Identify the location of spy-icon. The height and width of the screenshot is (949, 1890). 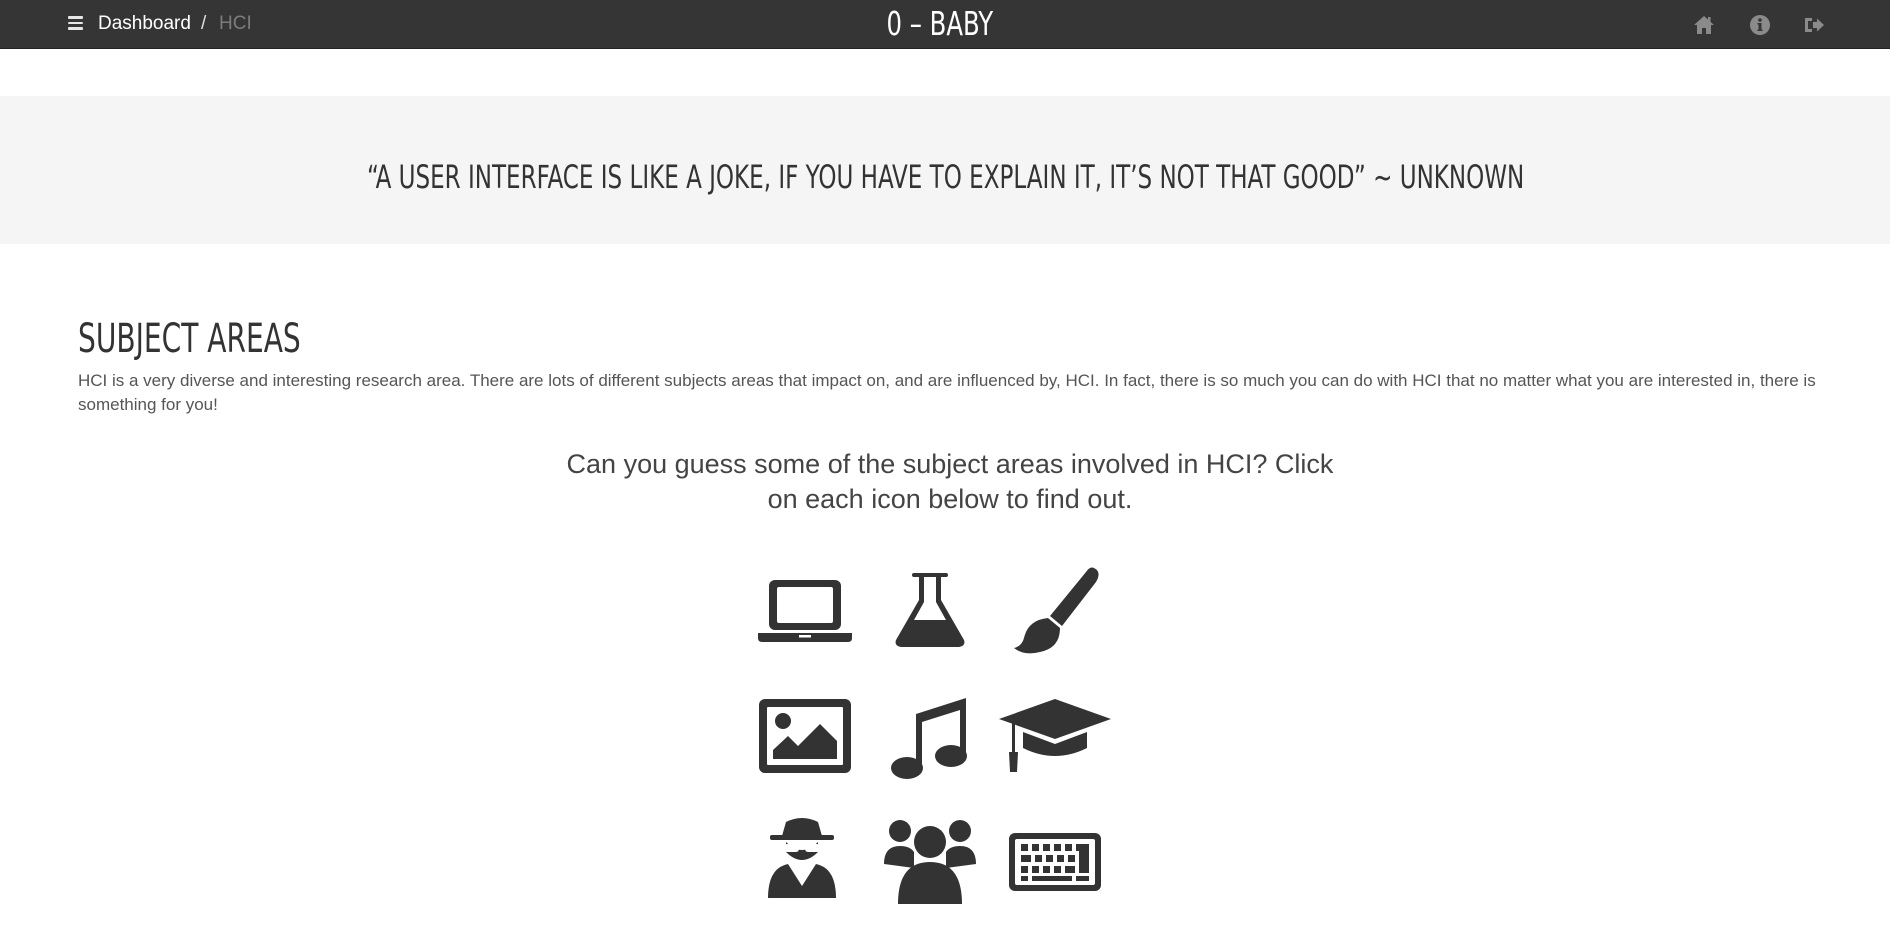
(802, 857).